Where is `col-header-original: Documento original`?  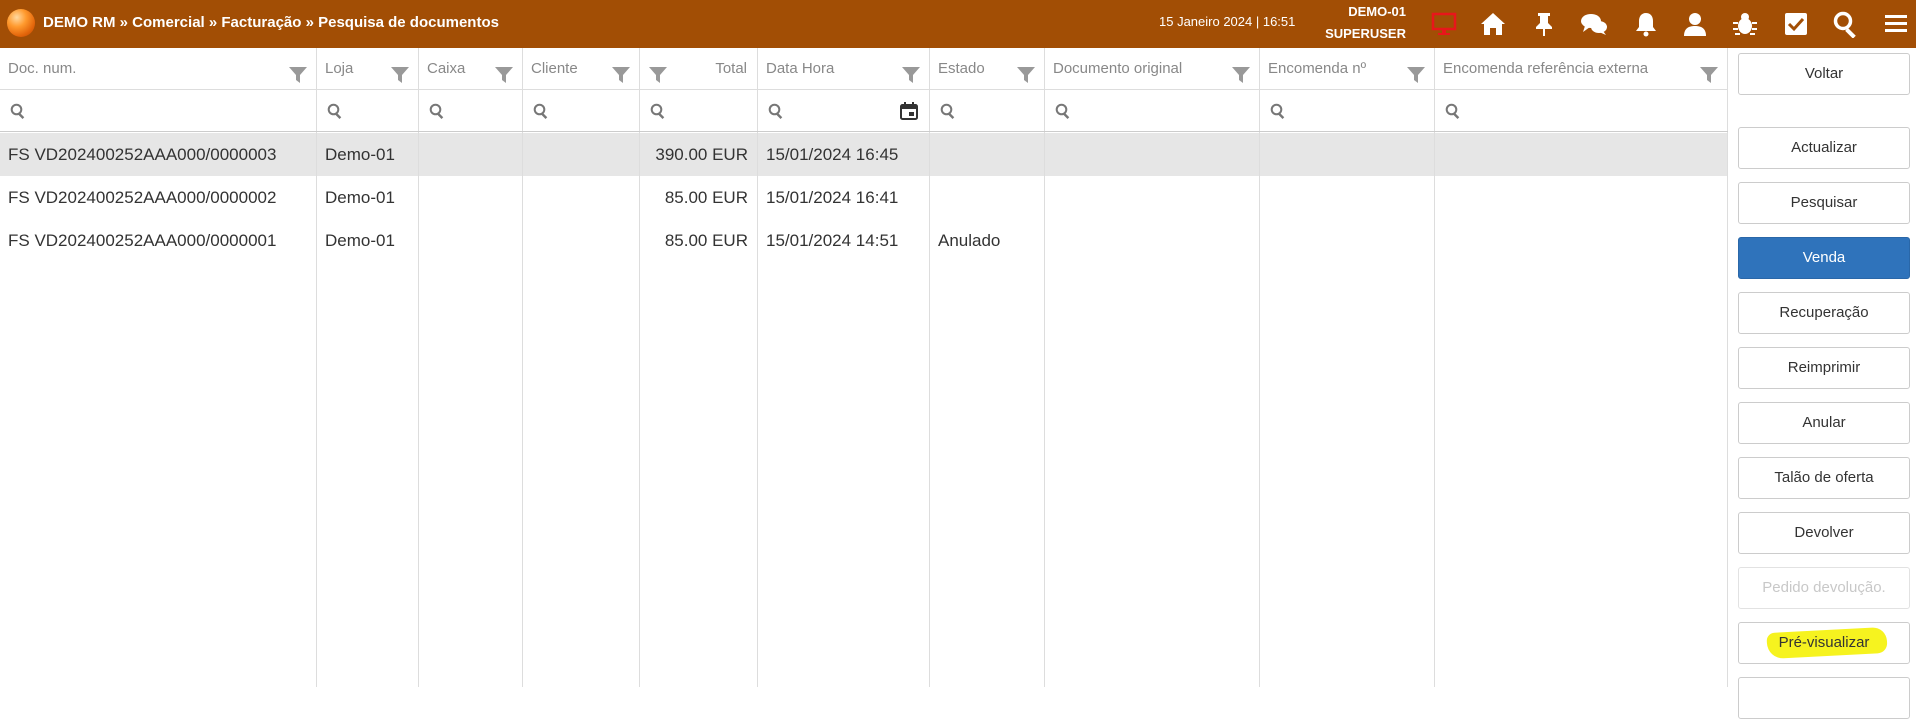 col-header-original: Documento original is located at coordinates (1152, 68).